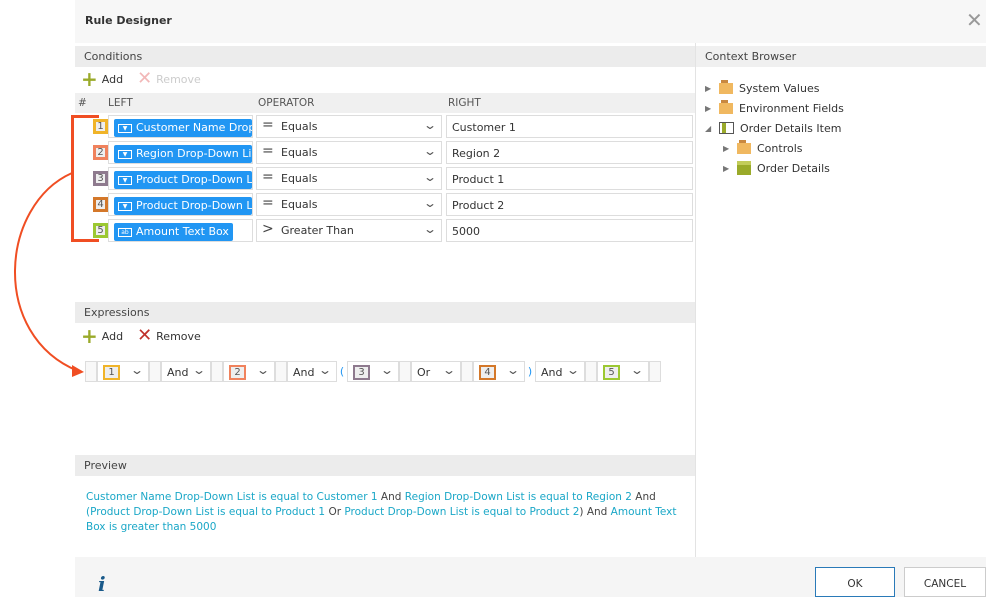 The width and height of the screenshot is (986, 597). Describe the element at coordinates (436, 371) in the screenshot. I see `logical-operator-select: Or ⌄` at that location.